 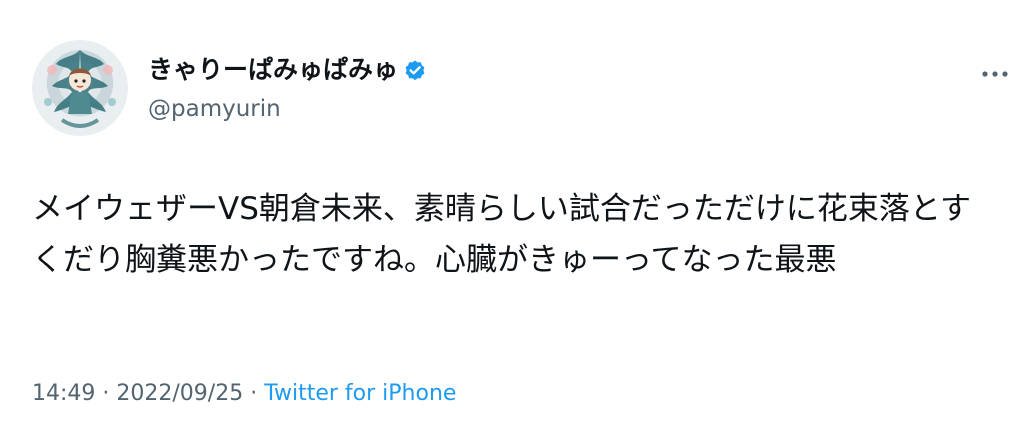 What do you see at coordinates (214, 109) in the screenshot?
I see `author-handle: @pamyurin` at bounding box center [214, 109].